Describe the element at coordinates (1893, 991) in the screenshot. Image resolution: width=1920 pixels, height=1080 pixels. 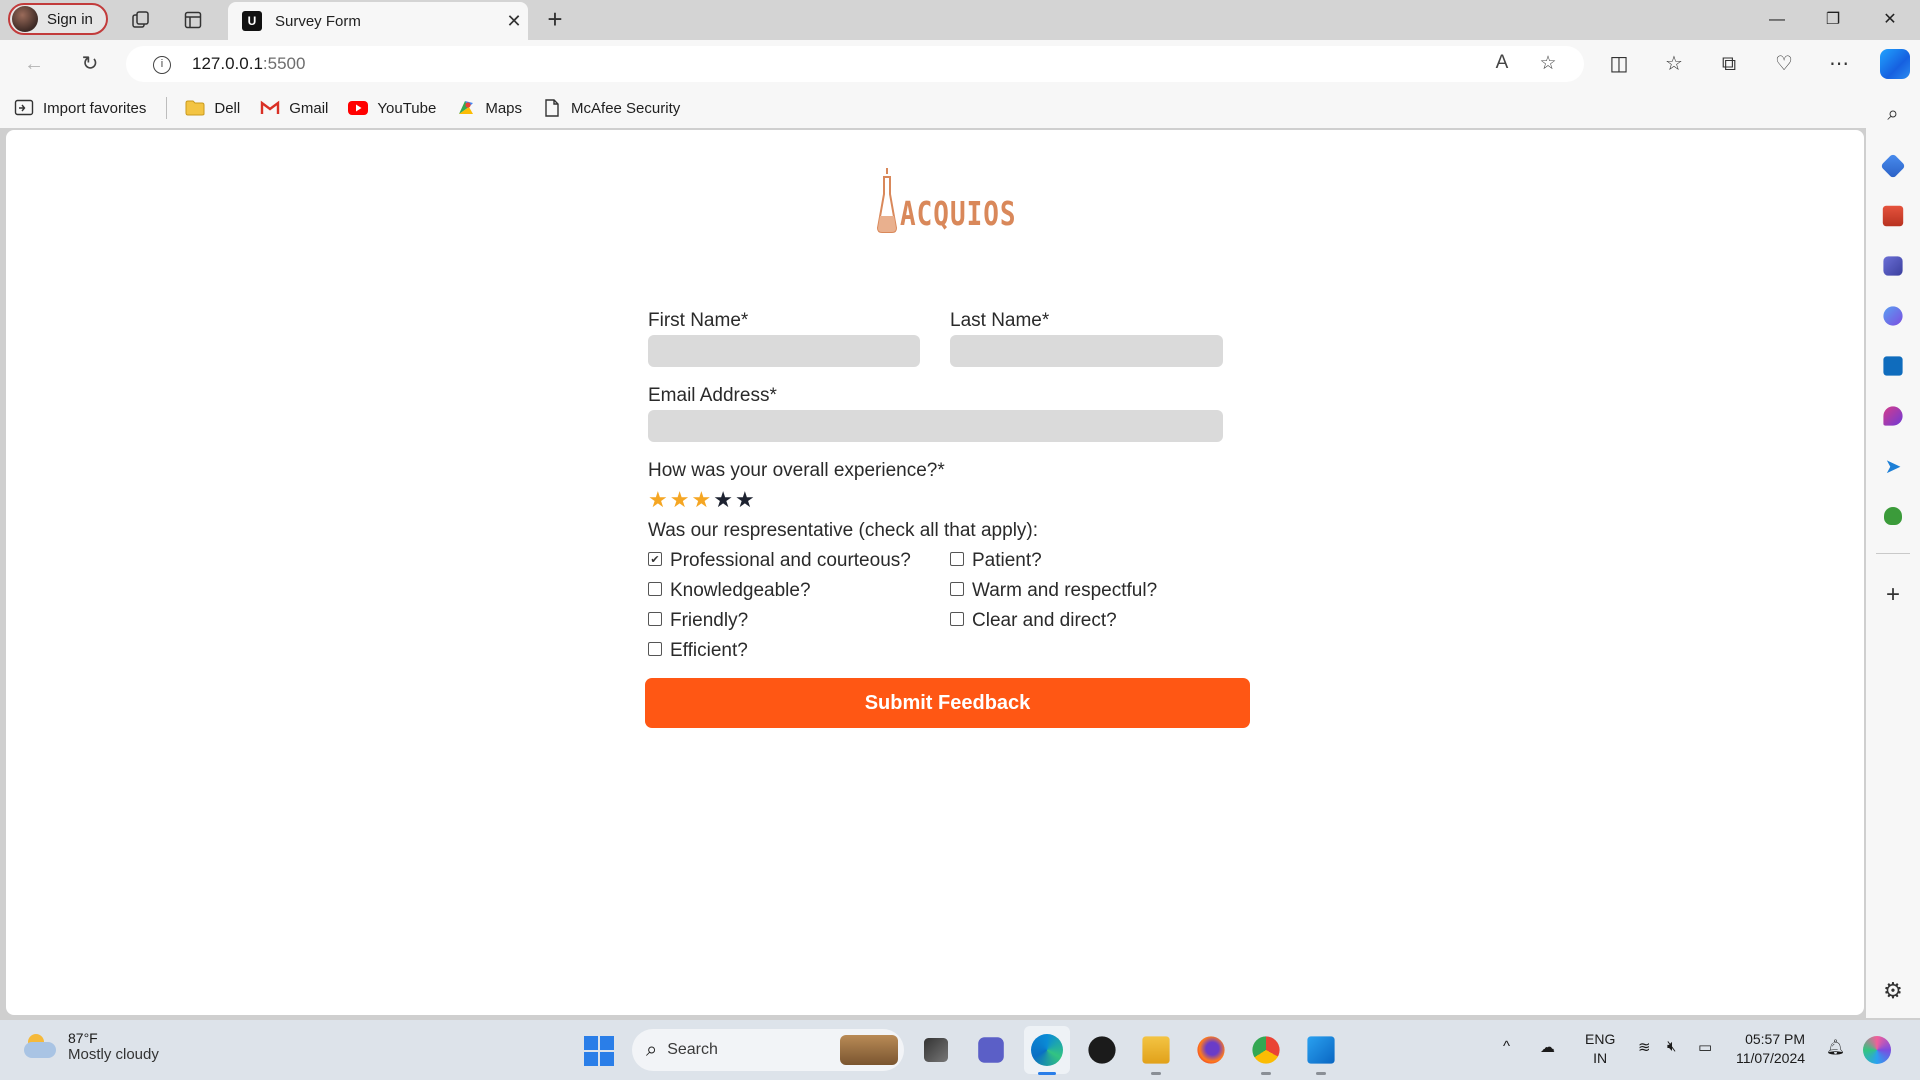
I see `settings-gear-icon: ⚙` at that location.